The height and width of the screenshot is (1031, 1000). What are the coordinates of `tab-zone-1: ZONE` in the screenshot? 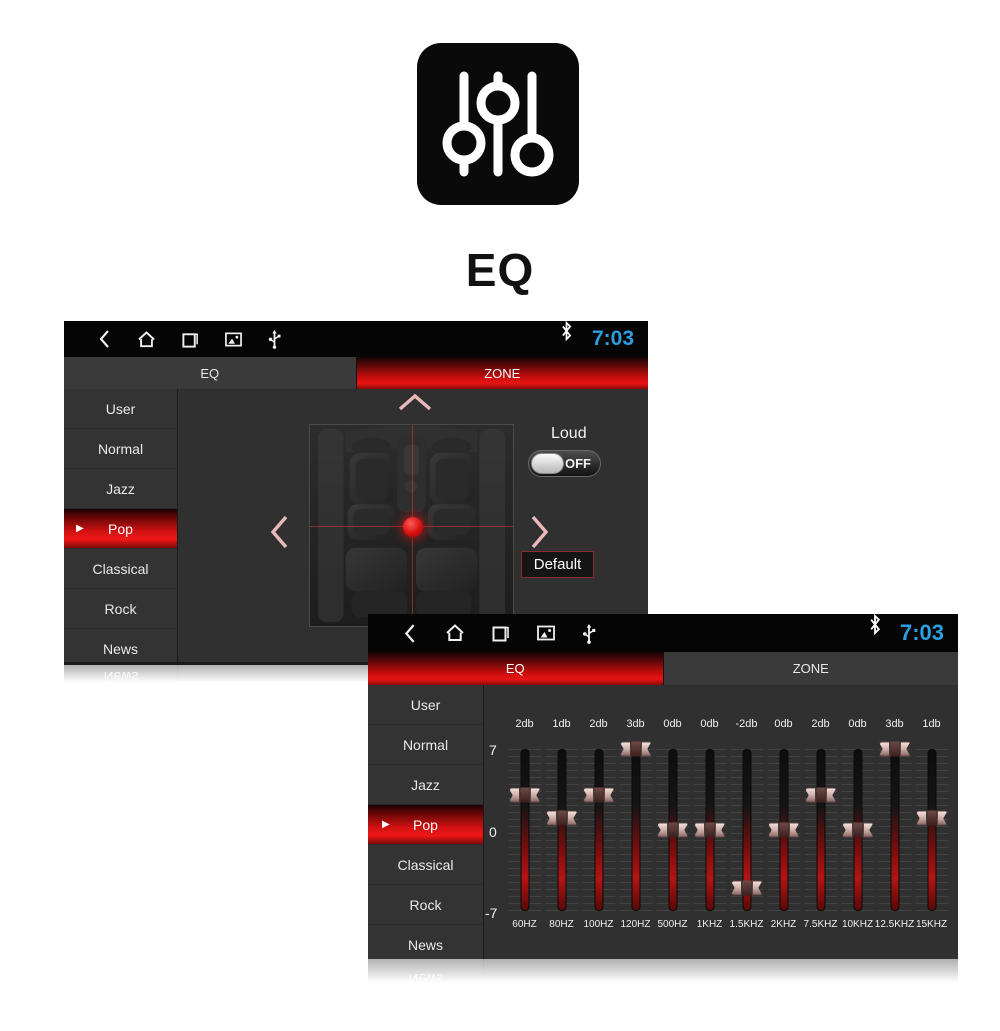 It's located at (502, 373).